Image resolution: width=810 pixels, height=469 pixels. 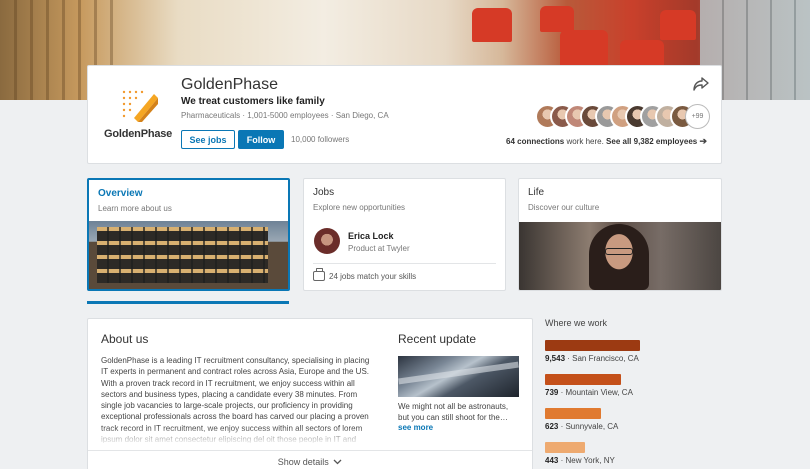 I want to click on location-count: 9,543, so click(x=555, y=358).